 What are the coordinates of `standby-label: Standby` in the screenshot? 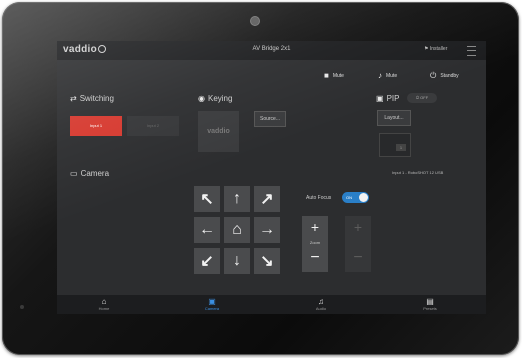 It's located at (449, 76).